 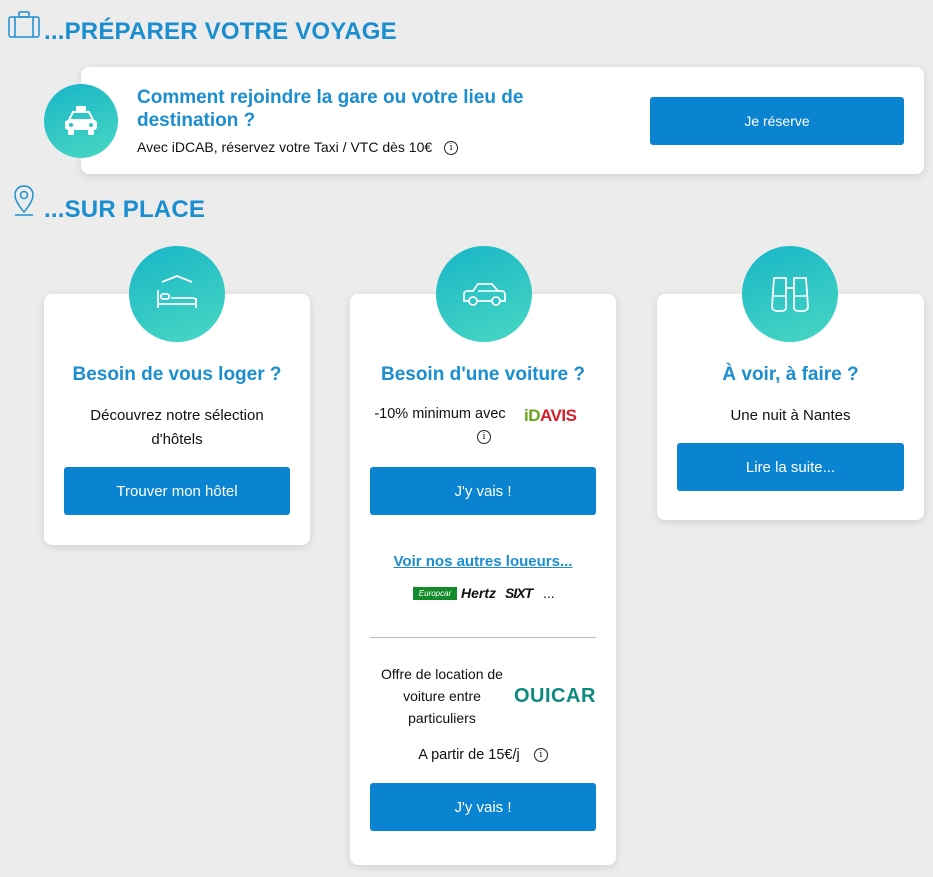 What do you see at coordinates (558, 415) in the screenshot?
I see `avis-logo-suffix: AVIS` at bounding box center [558, 415].